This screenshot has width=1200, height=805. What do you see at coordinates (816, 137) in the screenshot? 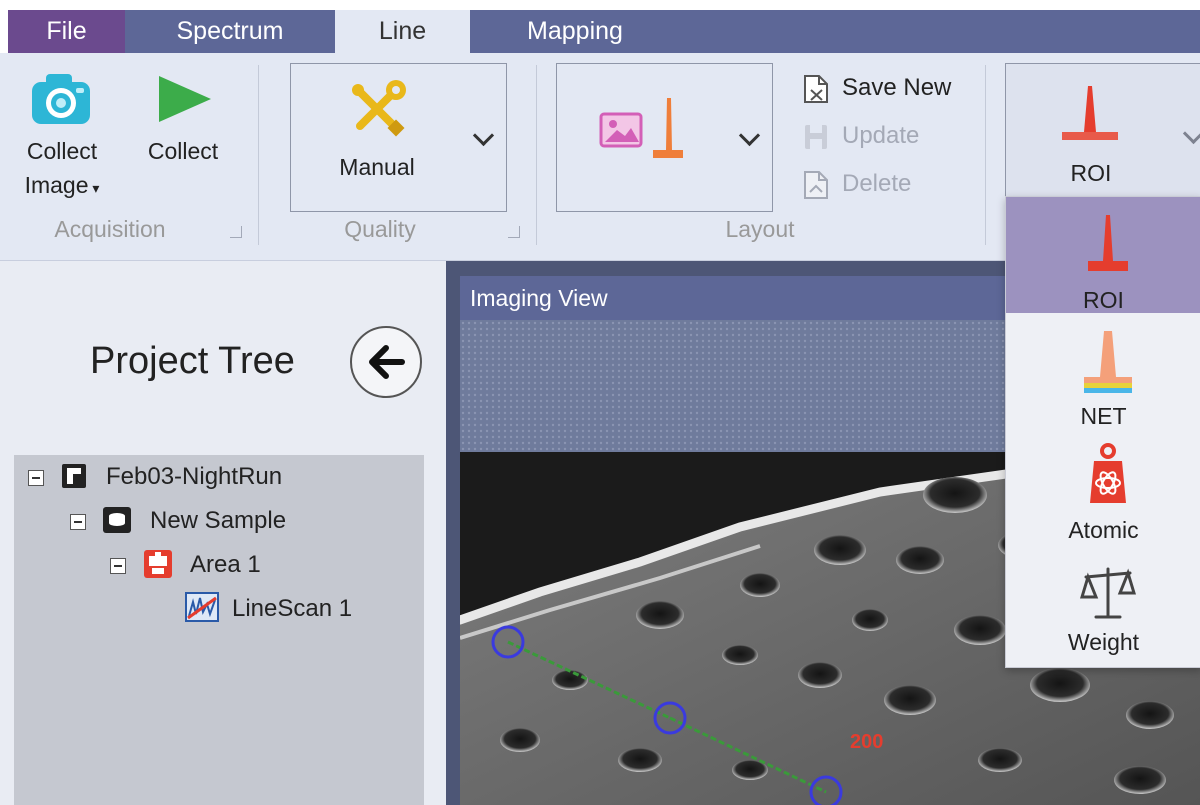
I see `floppy-disk-icon` at bounding box center [816, 137].